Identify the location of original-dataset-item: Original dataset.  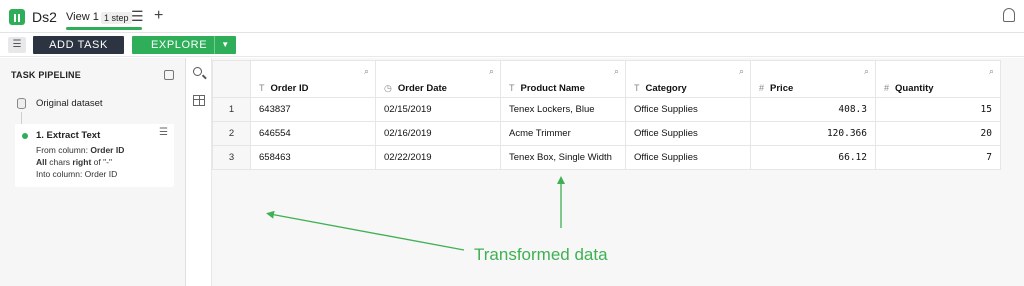
(69, 103).